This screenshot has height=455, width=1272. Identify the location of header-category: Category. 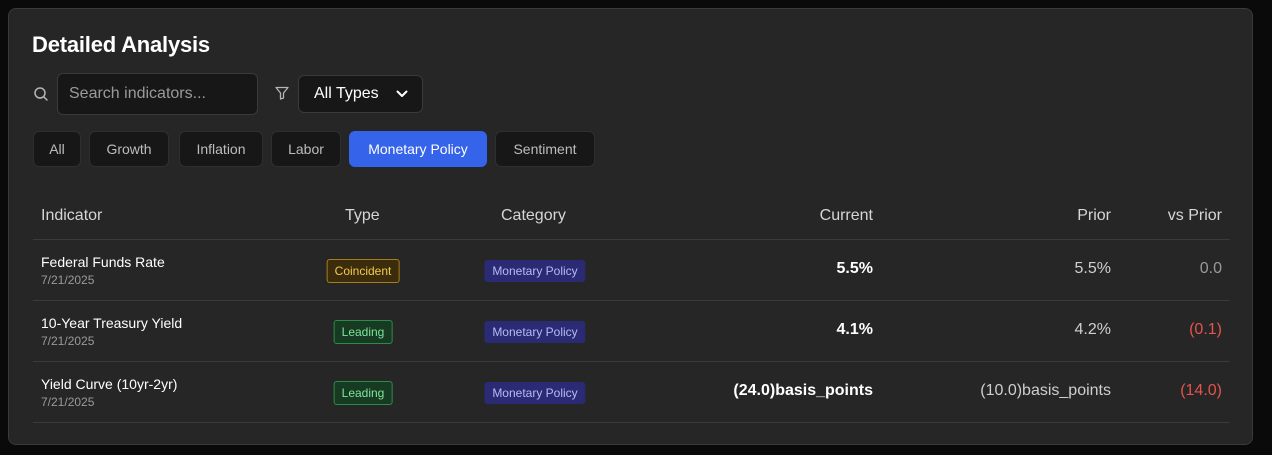
(533, 215).